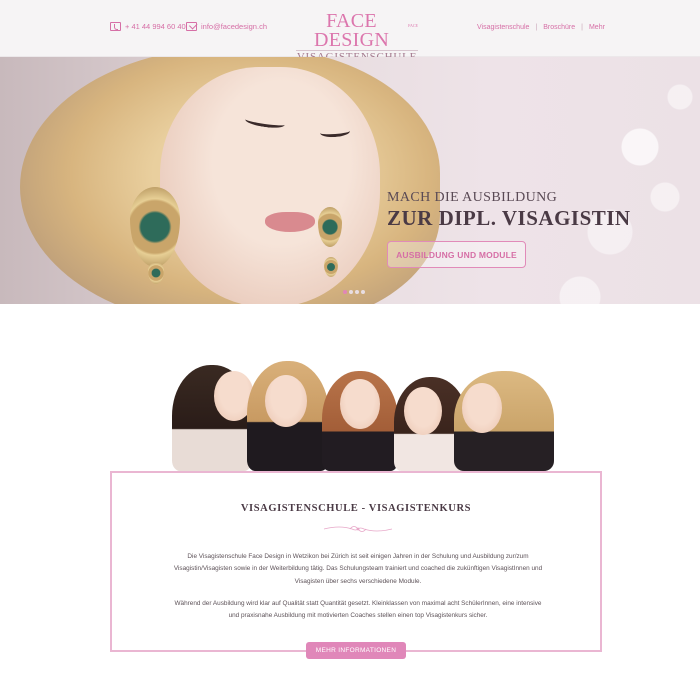 This screenshot has width=700, height=700. I want to click on ornament-divider-icon, so click(358, 529).